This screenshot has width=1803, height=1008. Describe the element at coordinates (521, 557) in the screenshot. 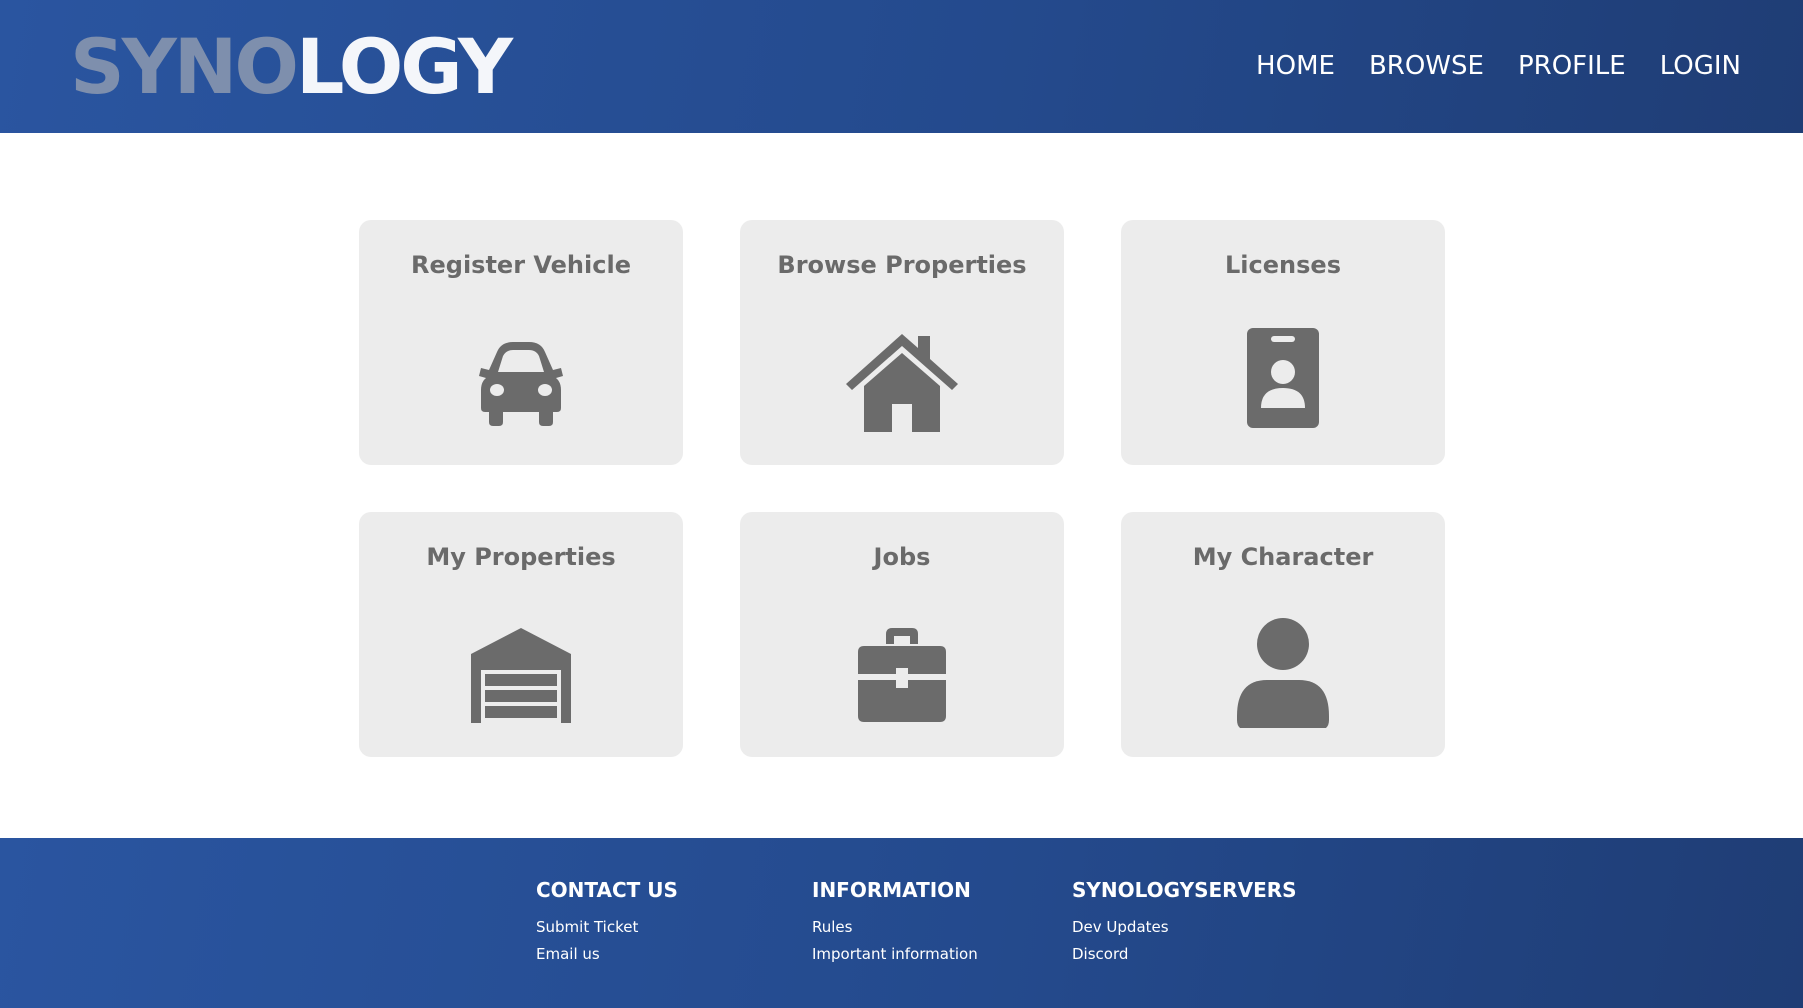

I see `card-title: My Properties` at that location.